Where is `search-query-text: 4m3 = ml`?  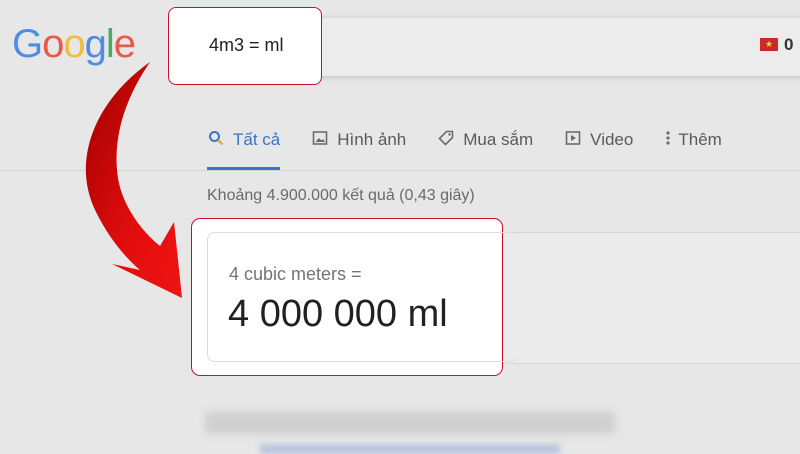 search-query-text: 4m3 = ml is located at coordinates (246, 45).